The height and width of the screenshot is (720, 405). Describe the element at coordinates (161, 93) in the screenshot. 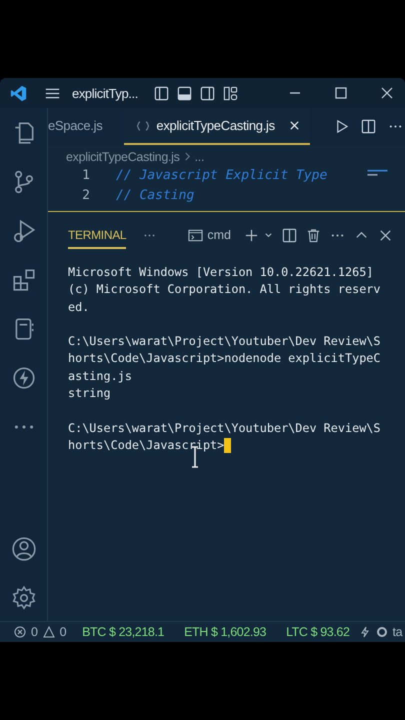

I see `sidebar-toggle-icon` at that location.